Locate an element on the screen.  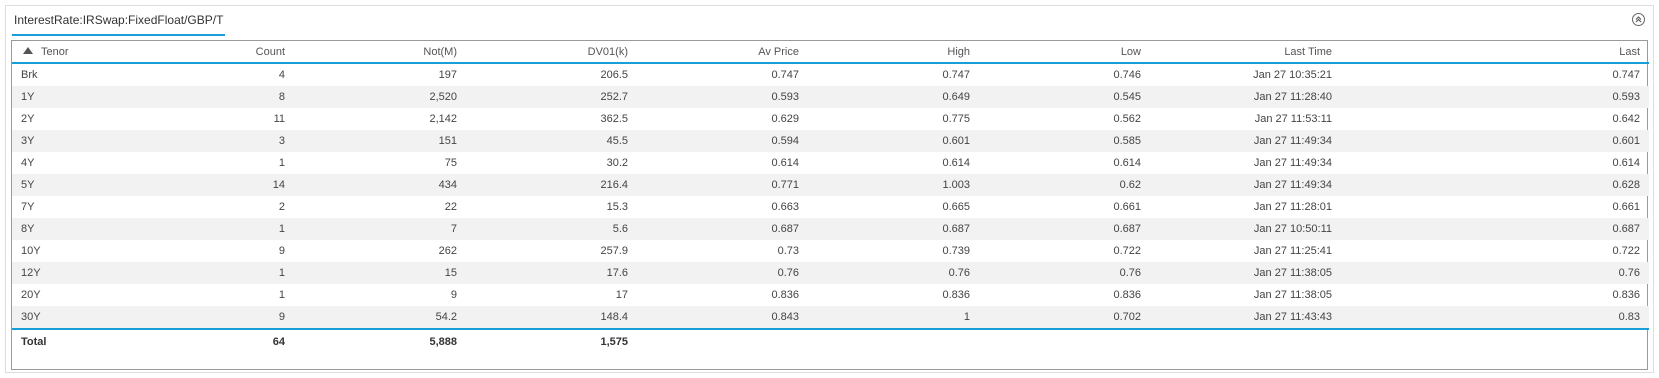
tenor-cell: Brk is located at coordinates (29, 75).